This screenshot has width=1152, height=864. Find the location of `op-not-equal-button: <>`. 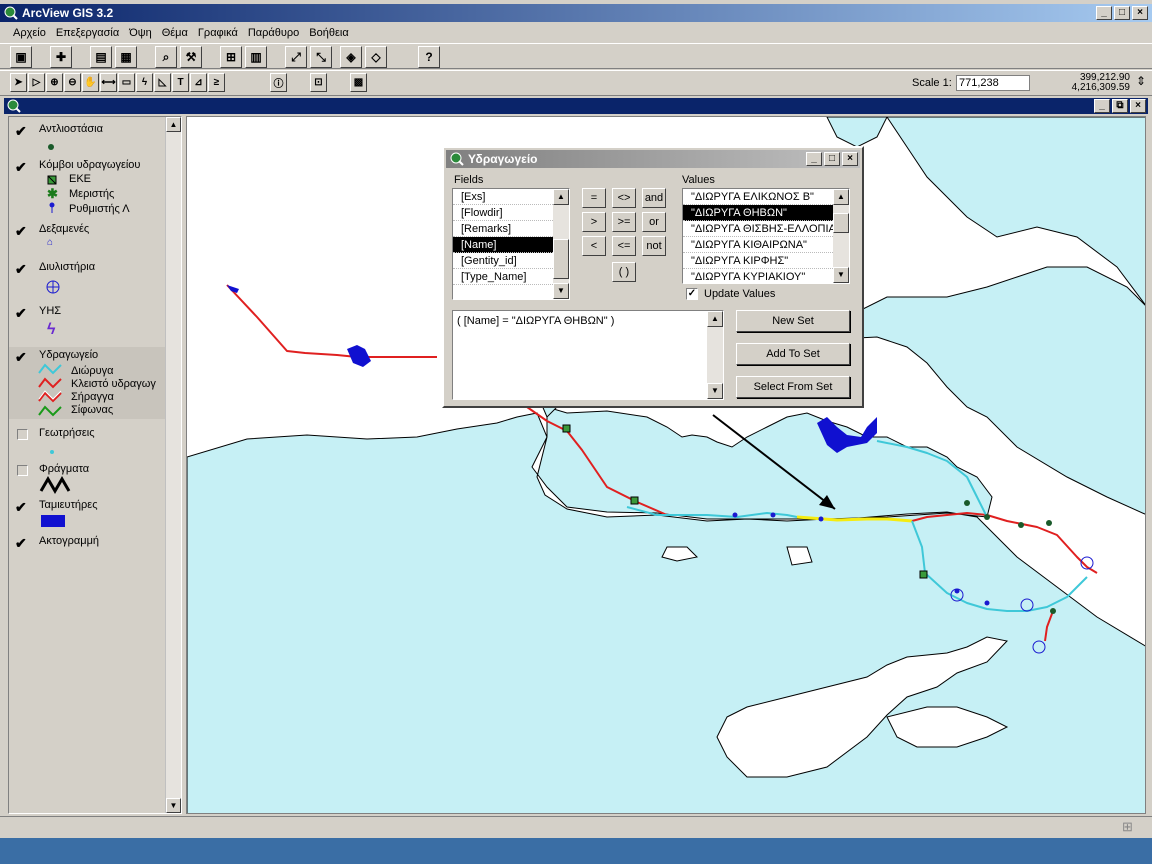

op-not-equal-button: <> is located at coordinates (624, 198).